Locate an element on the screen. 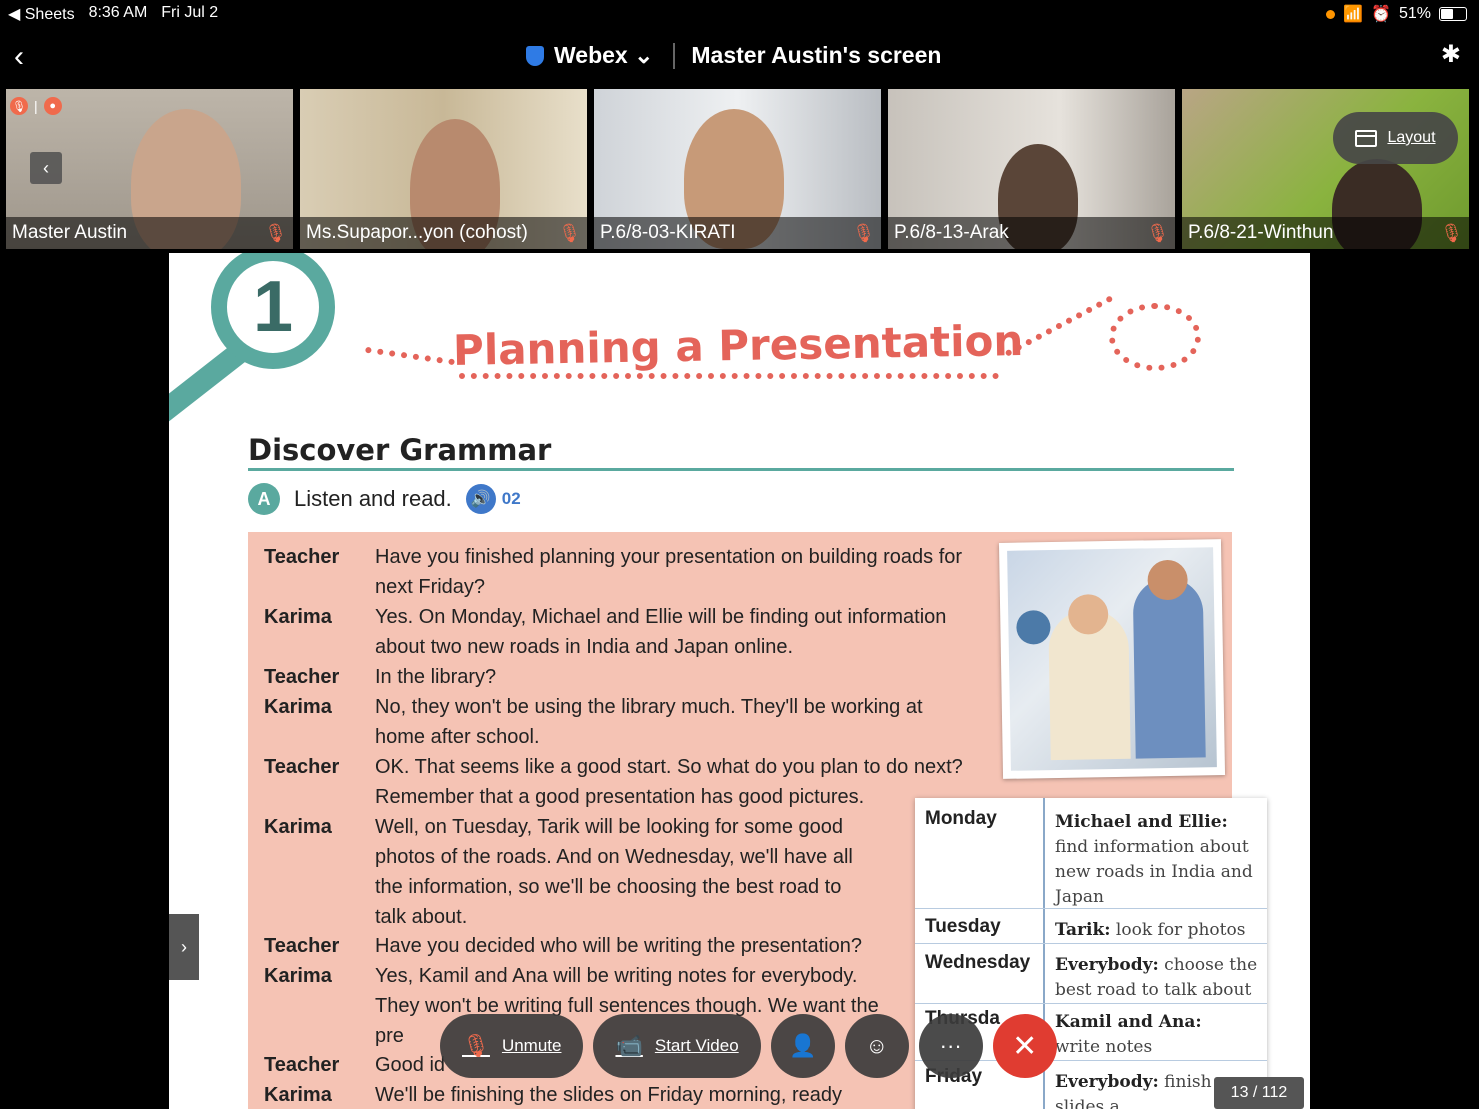  note-what: write notes is located at coordinates (1104, 1047).